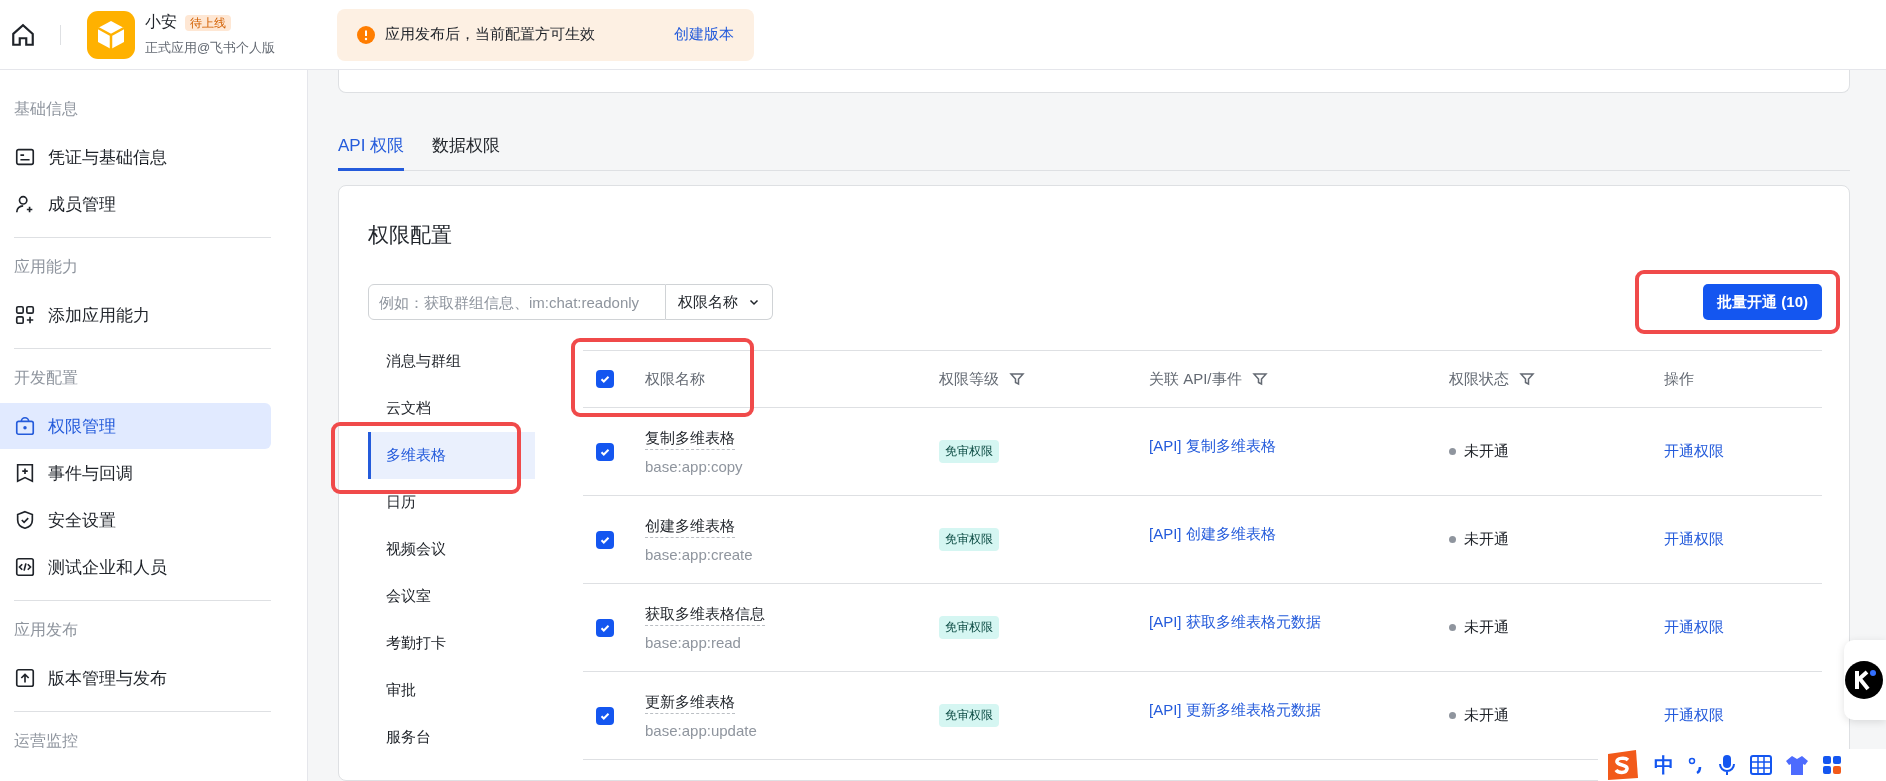 The width and height of the screenshot is (1886, 781). I want to click on section-title: 应用发布, so click(46, 630).